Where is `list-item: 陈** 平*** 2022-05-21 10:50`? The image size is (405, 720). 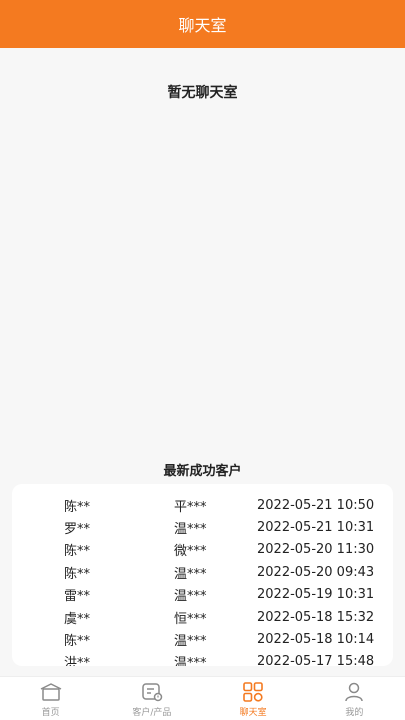
list-item: 陈** 平*** 2022-05-21 10:50 is located at coordinates (202, 505).